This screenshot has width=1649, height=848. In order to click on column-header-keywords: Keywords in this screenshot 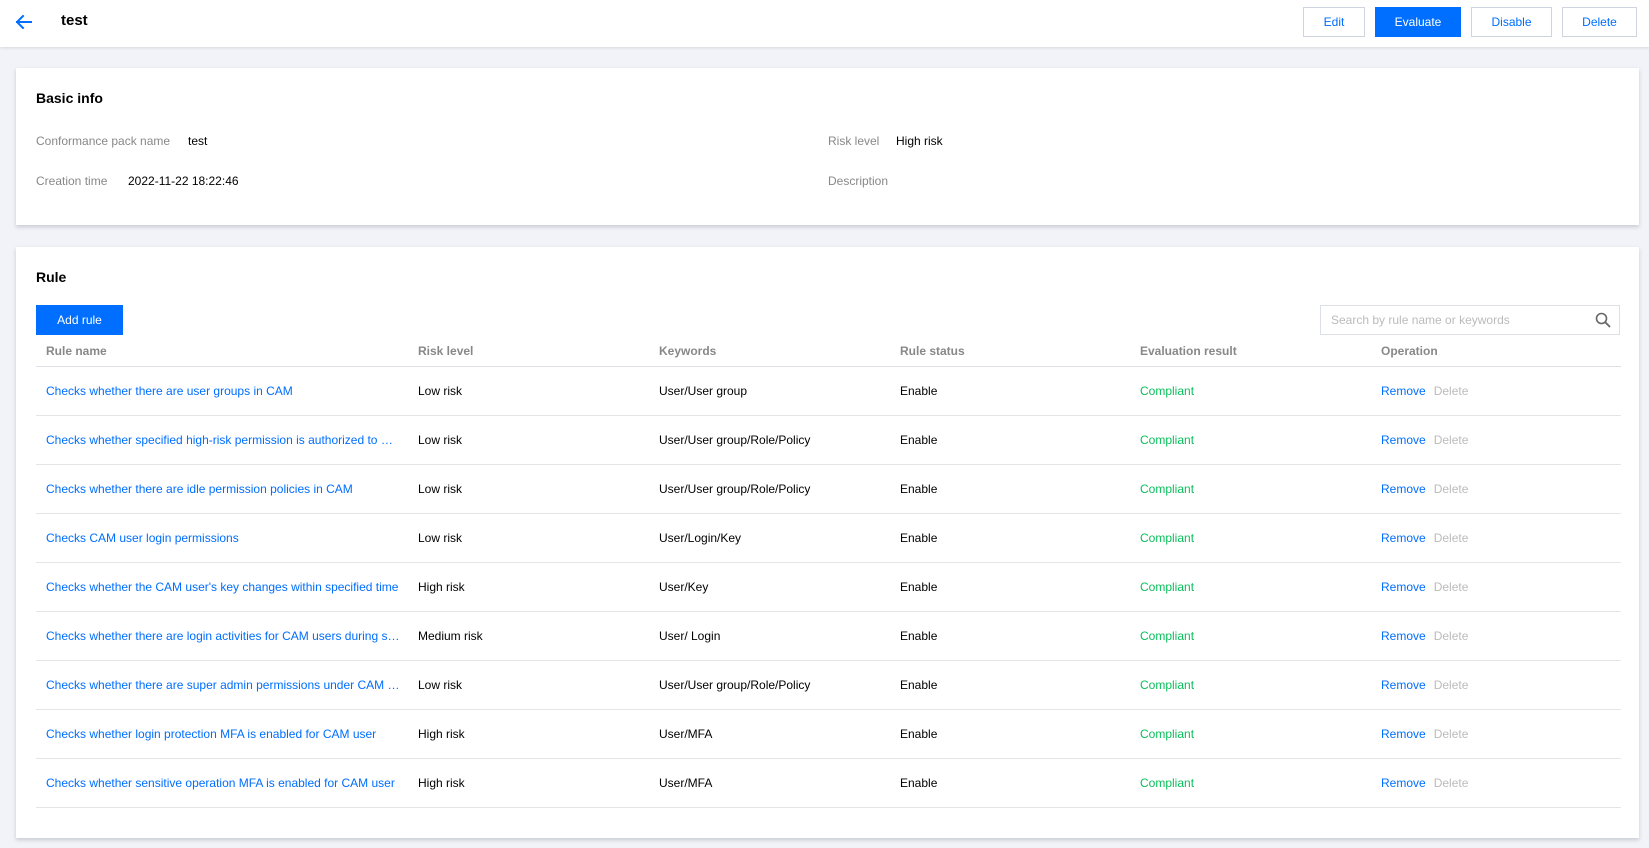, I will do `click(688, 351)`.